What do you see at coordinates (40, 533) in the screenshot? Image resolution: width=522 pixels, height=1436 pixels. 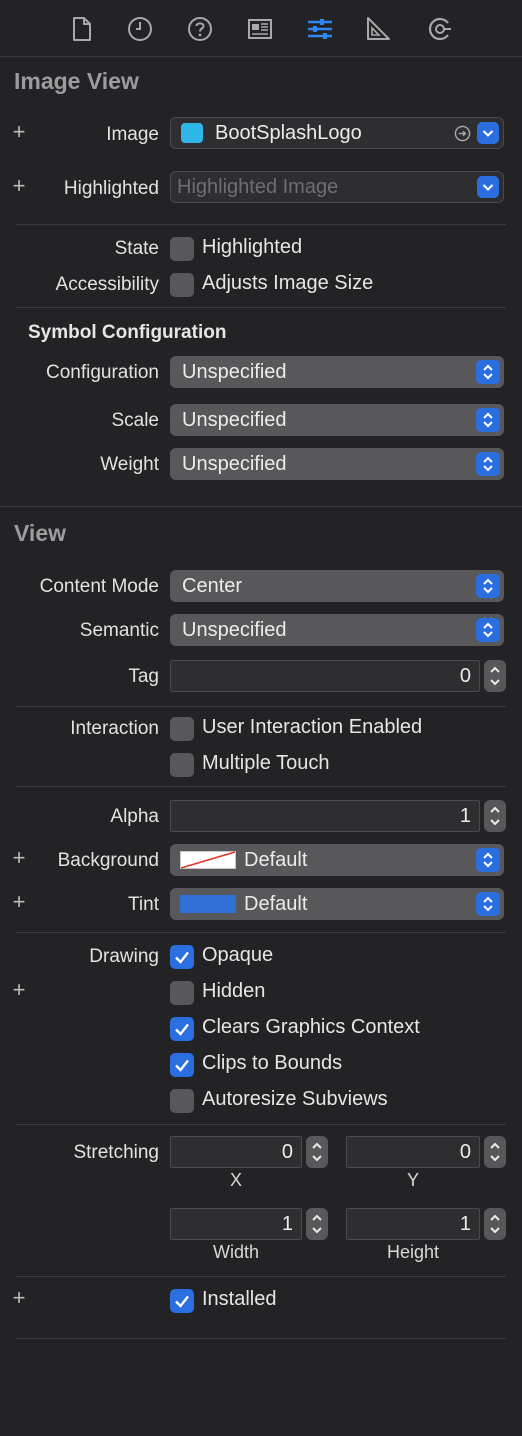 I see `view-section-title: View` at bounding box center [40, 533].